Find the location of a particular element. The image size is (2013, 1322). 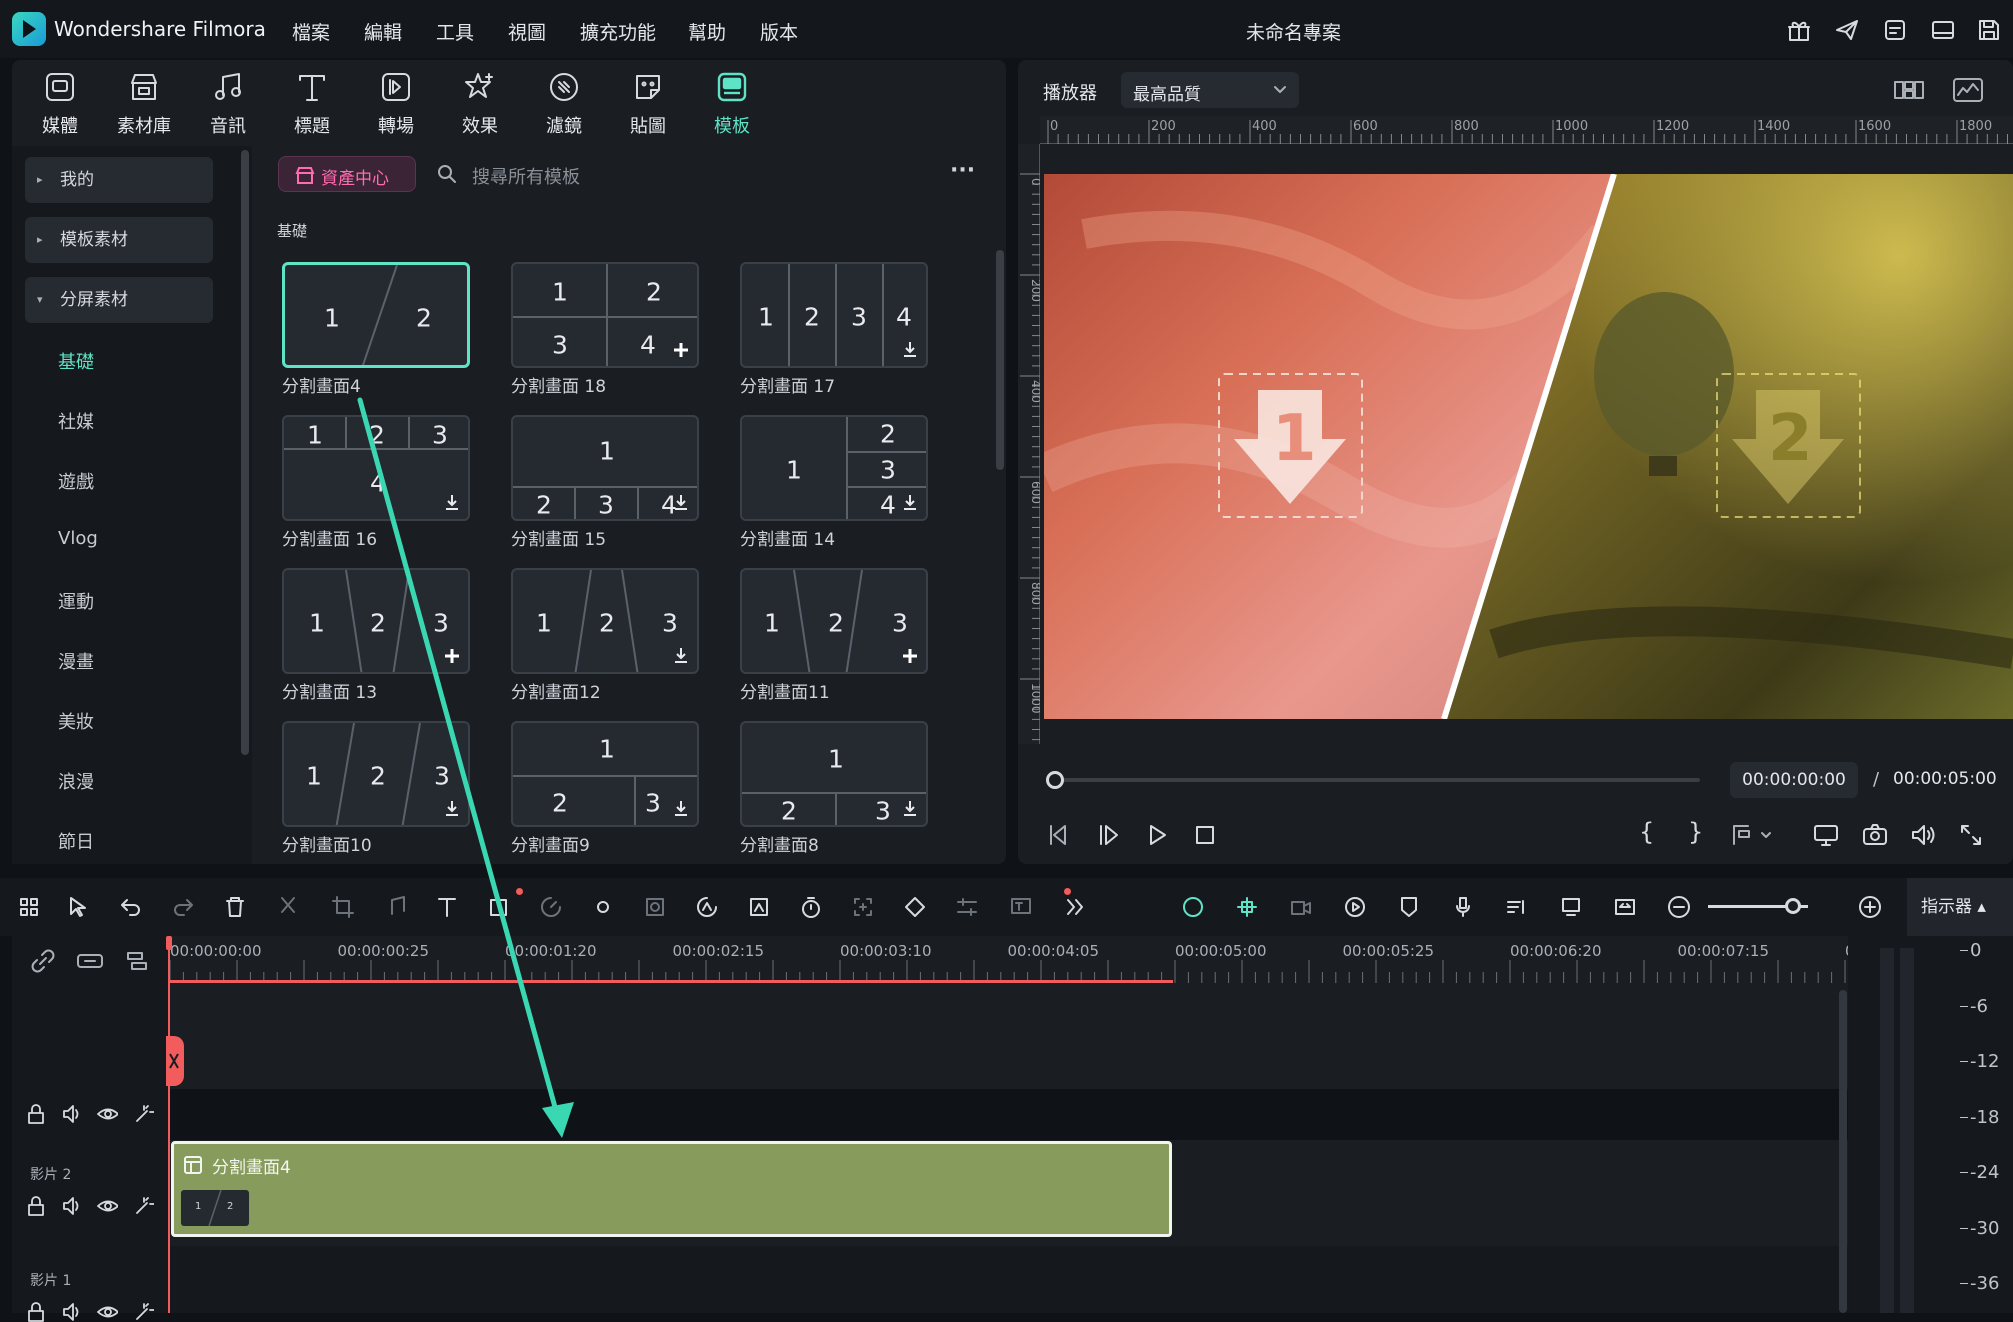

volume-icon is located at coordinates (1923, 835).